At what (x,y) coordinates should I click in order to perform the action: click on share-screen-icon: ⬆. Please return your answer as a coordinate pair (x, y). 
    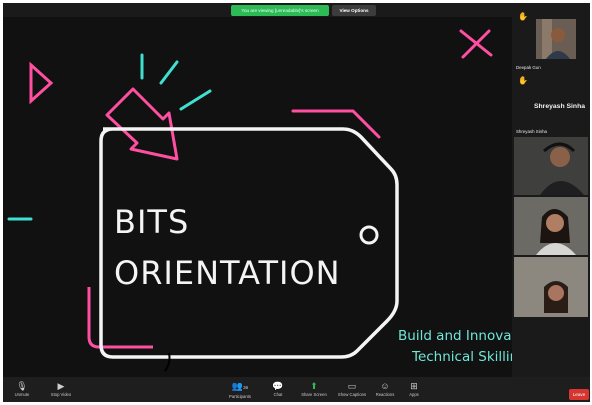
    Looking at the image, I should click on (314, 386).